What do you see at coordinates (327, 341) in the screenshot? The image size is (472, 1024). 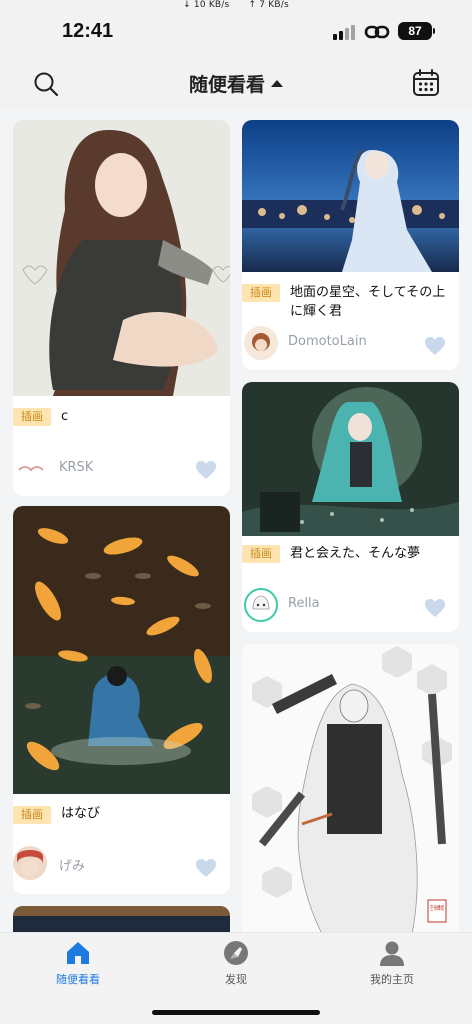 I see `author-name: DomotoLain` at bounding box center [327, 341].